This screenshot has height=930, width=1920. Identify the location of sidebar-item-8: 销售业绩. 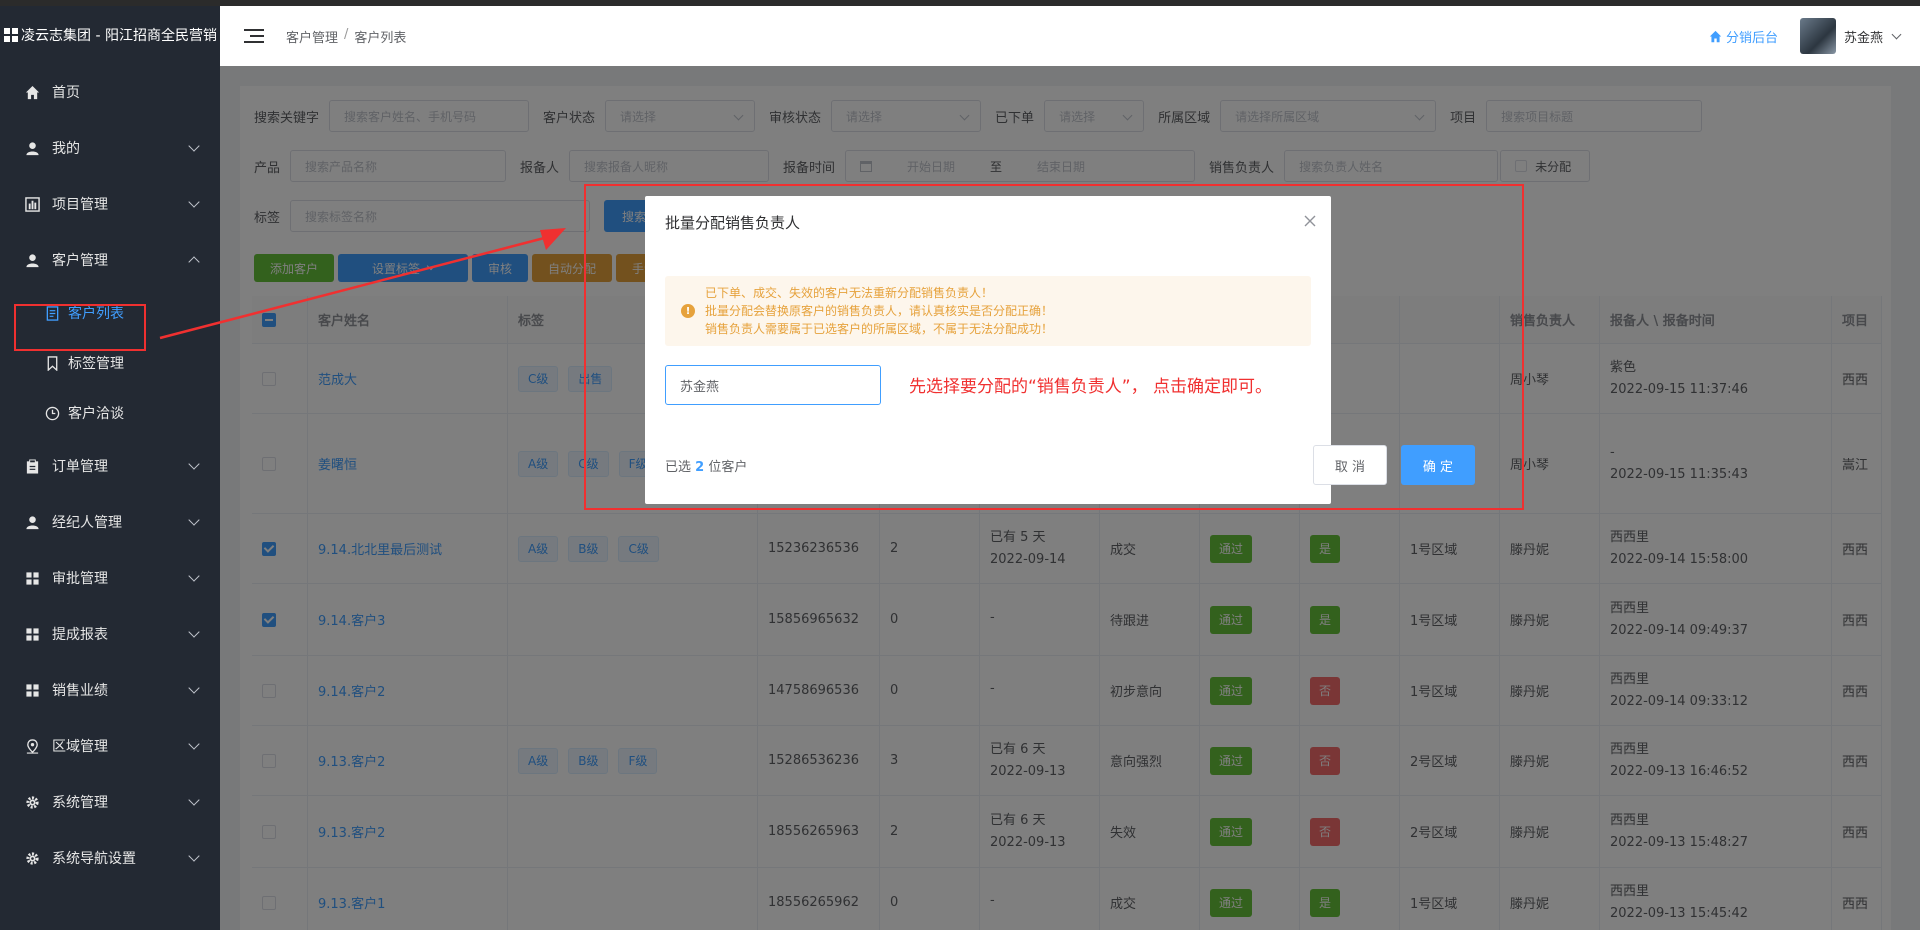
(110, 690).